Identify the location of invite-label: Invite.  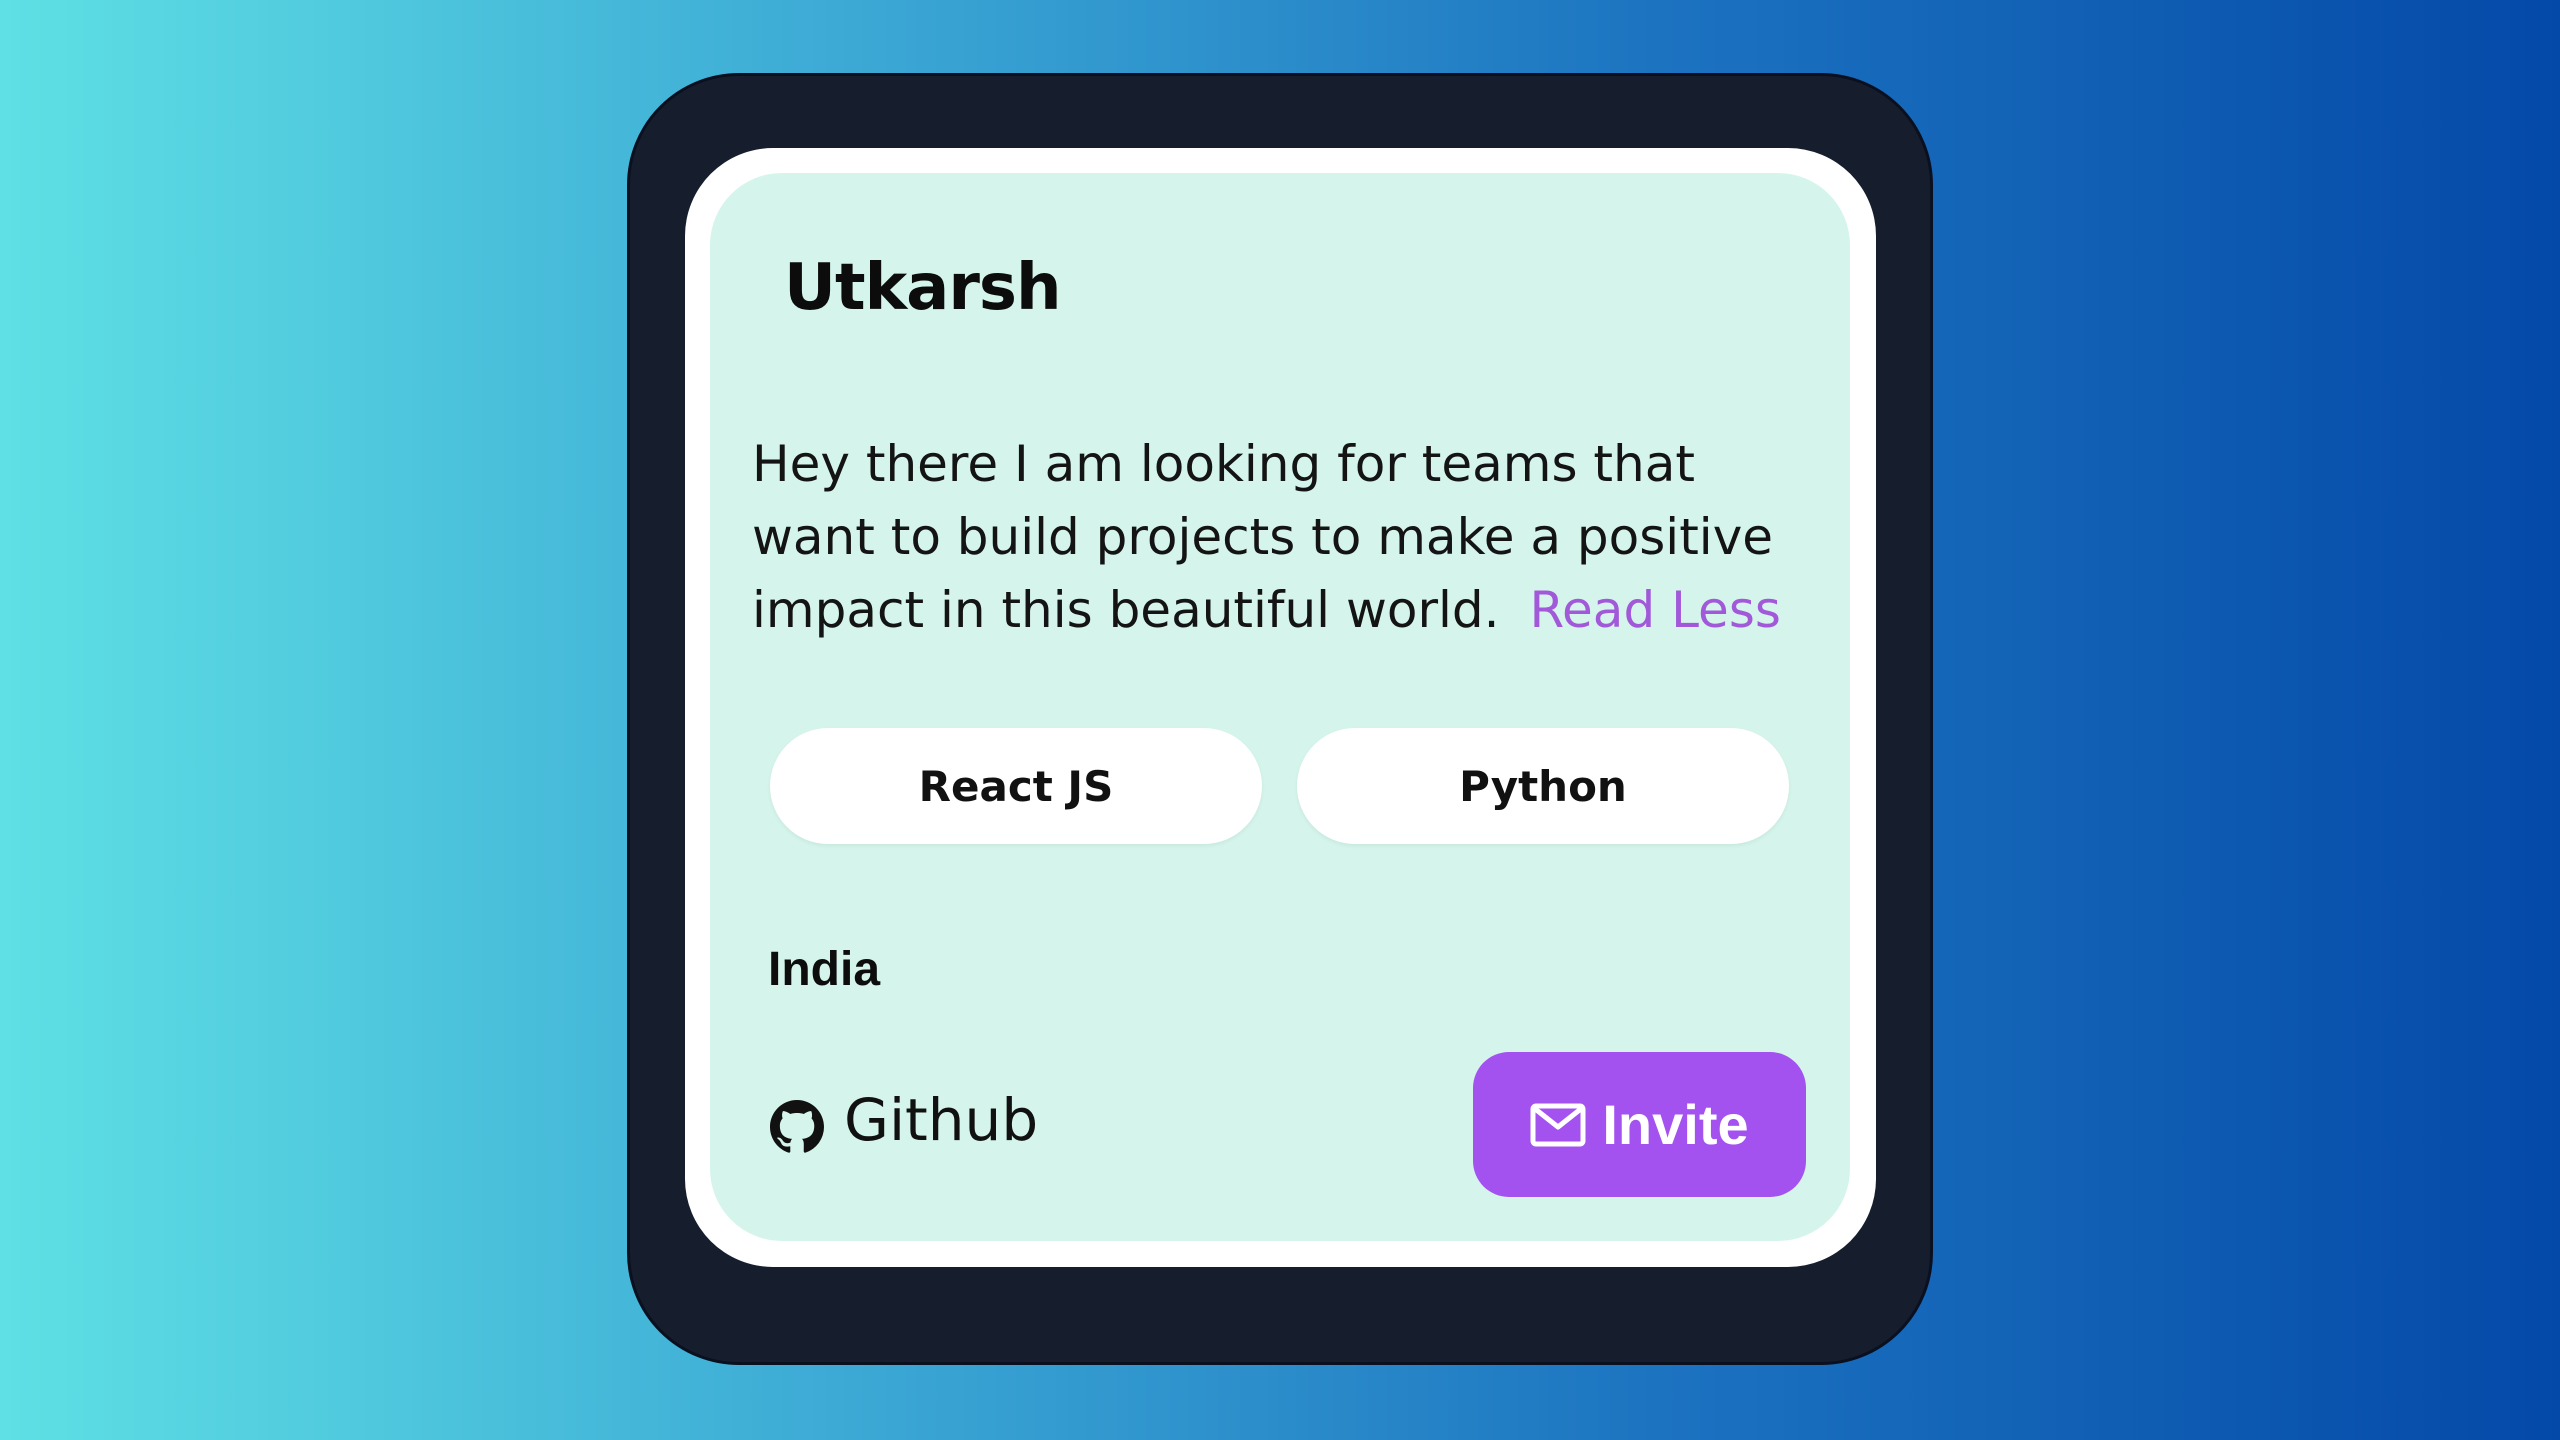
(1675, 1124).